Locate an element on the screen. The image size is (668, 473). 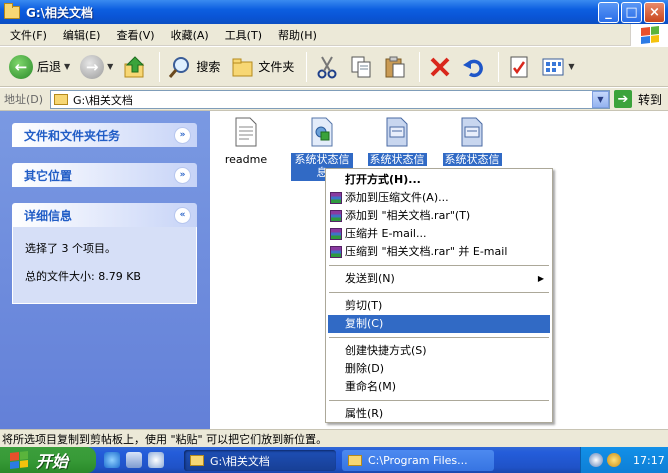
title-bar: G:\相关文档 _ □ × is located at coordinates (334, 12).